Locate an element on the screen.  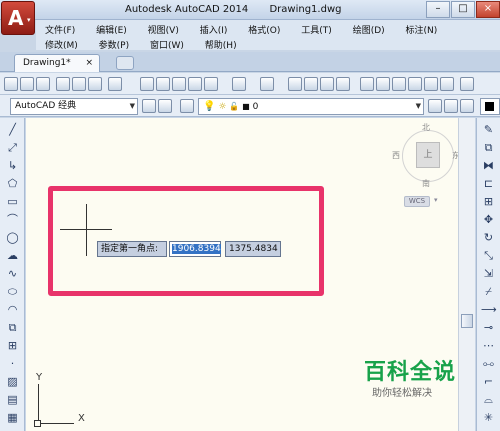
help-icon is located at coordinates (467, 84).